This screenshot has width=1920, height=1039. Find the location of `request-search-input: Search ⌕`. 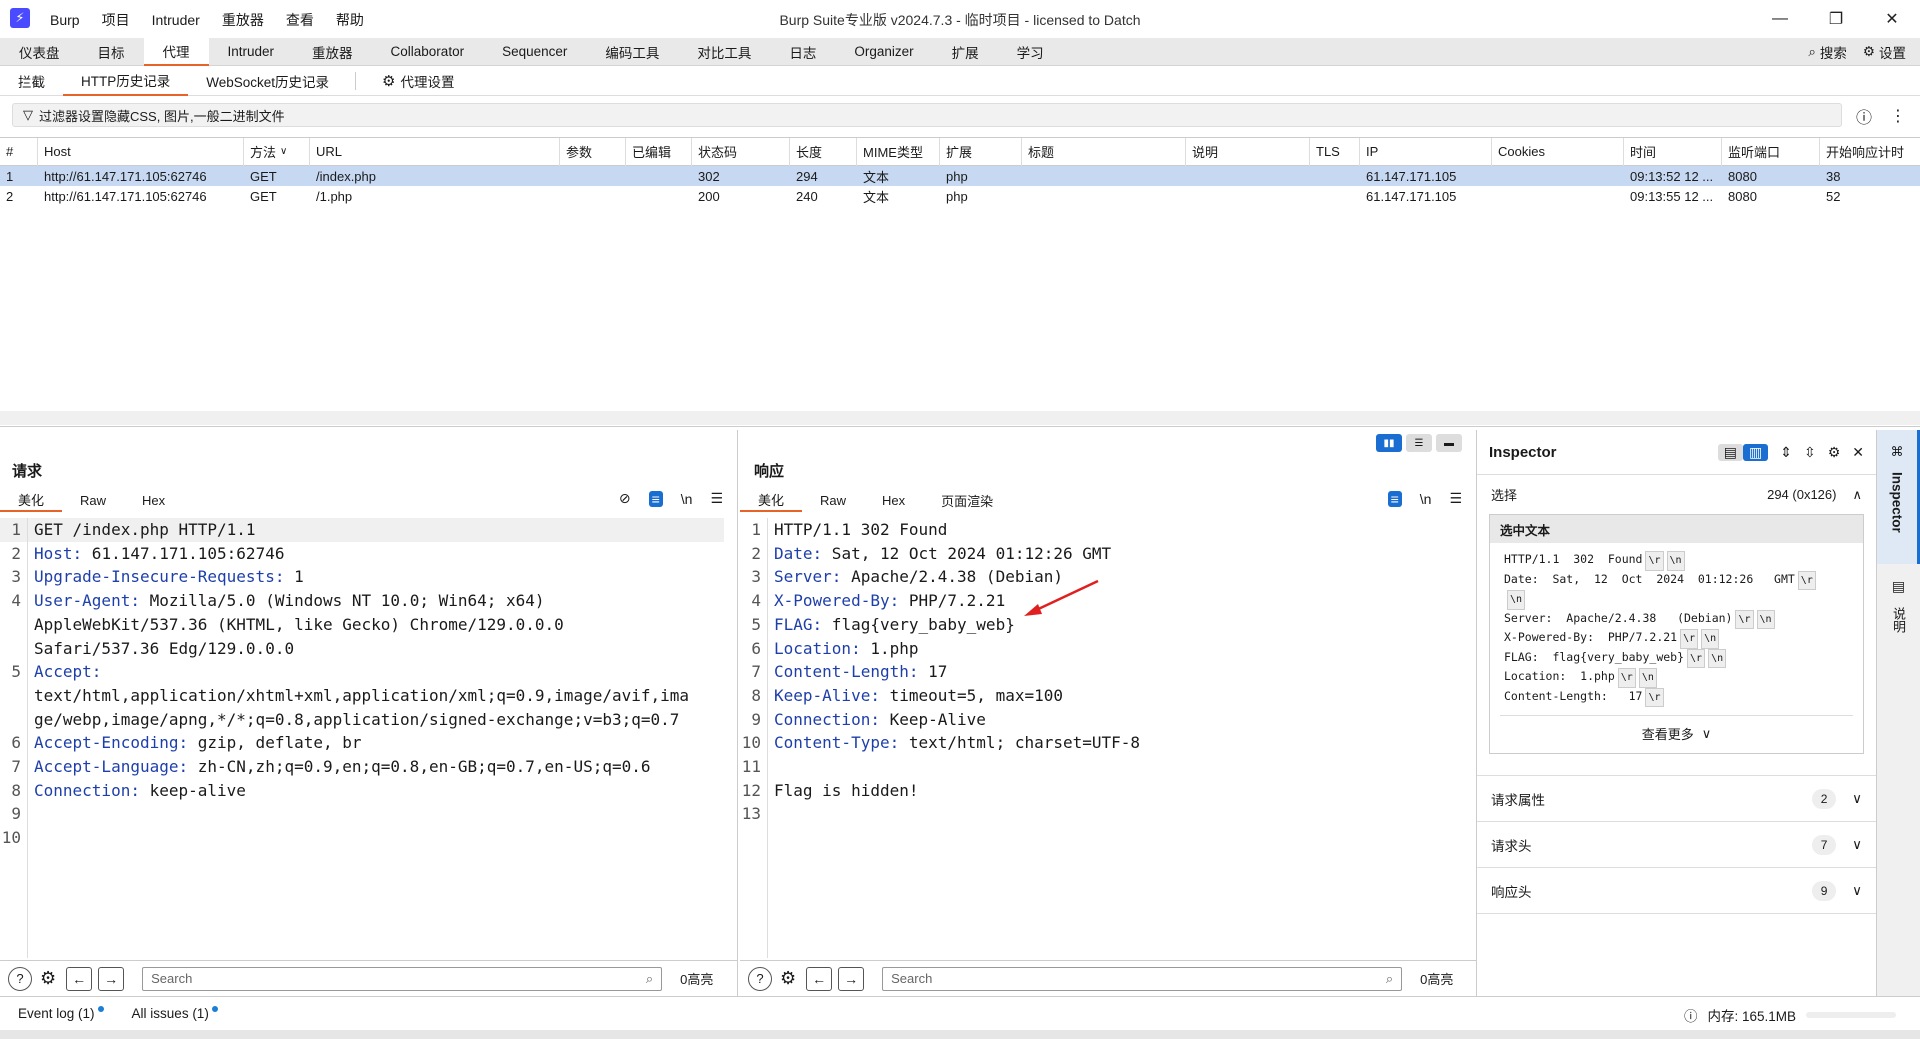

request-search-input: Search ⌕ is located at coordinates (402, 978).